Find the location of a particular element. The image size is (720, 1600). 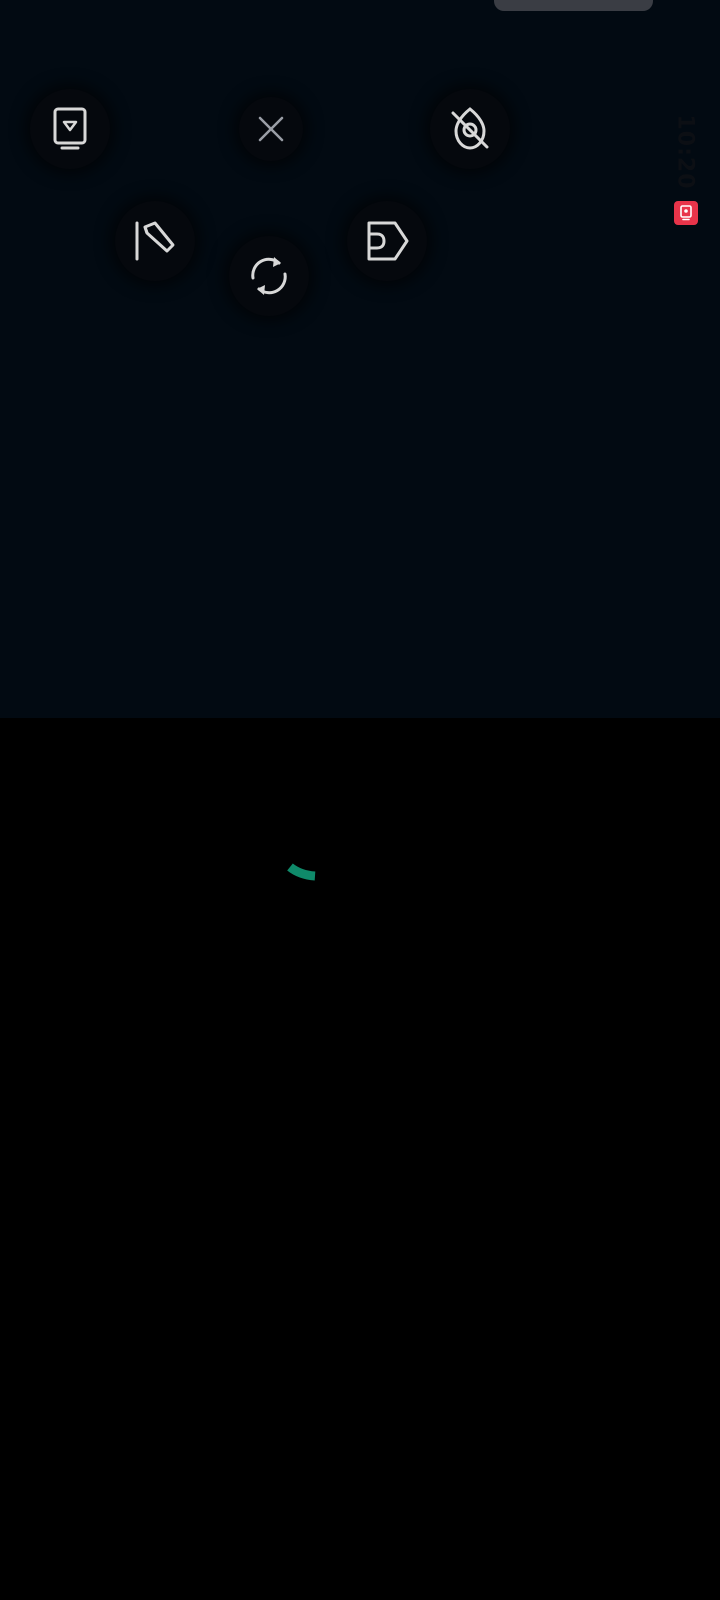

screen-share-icon is located at coordinates (70, 128).